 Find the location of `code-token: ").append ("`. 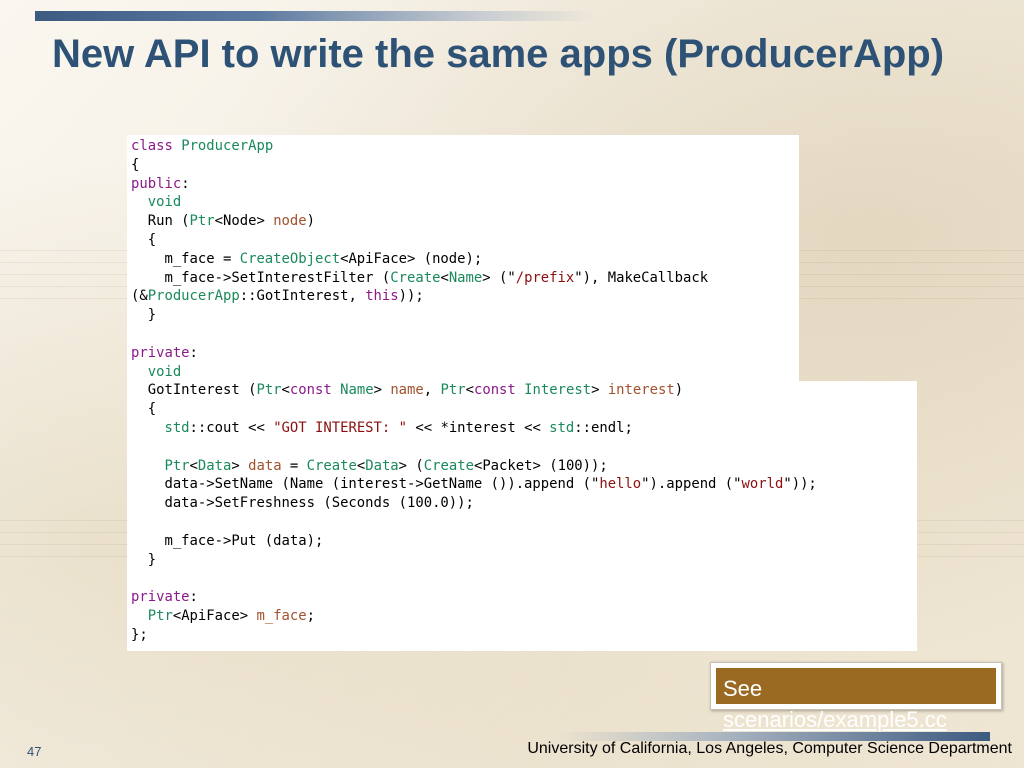

code-token: ").append (" is located at coordinates (691, 484).